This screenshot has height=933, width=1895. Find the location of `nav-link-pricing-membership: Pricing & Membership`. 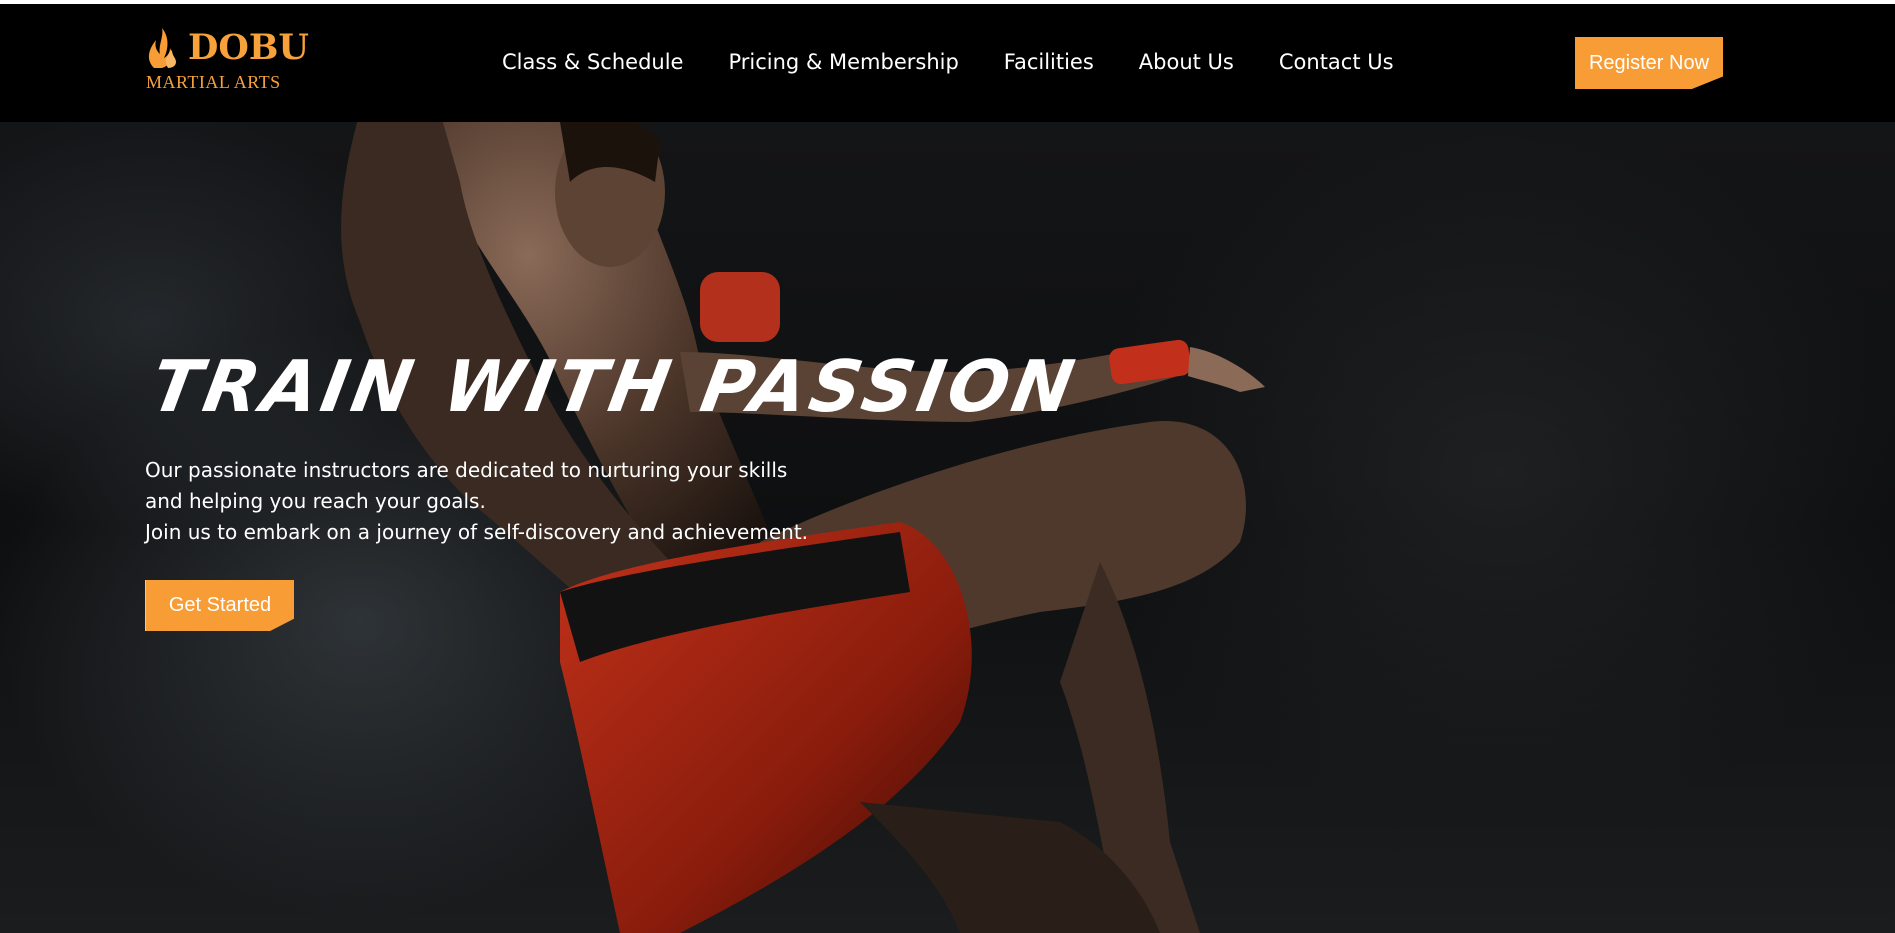

nav-link-pricing-membership: Pricing & Membership is located at coordinates (843, 62).